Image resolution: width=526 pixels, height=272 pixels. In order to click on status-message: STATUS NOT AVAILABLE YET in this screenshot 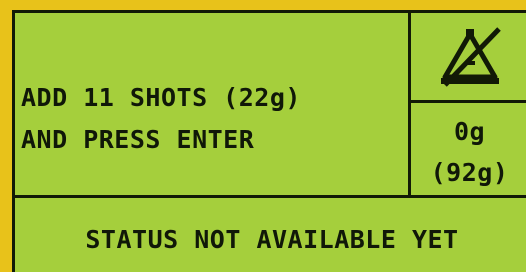, I will do `click(272, 239)`.